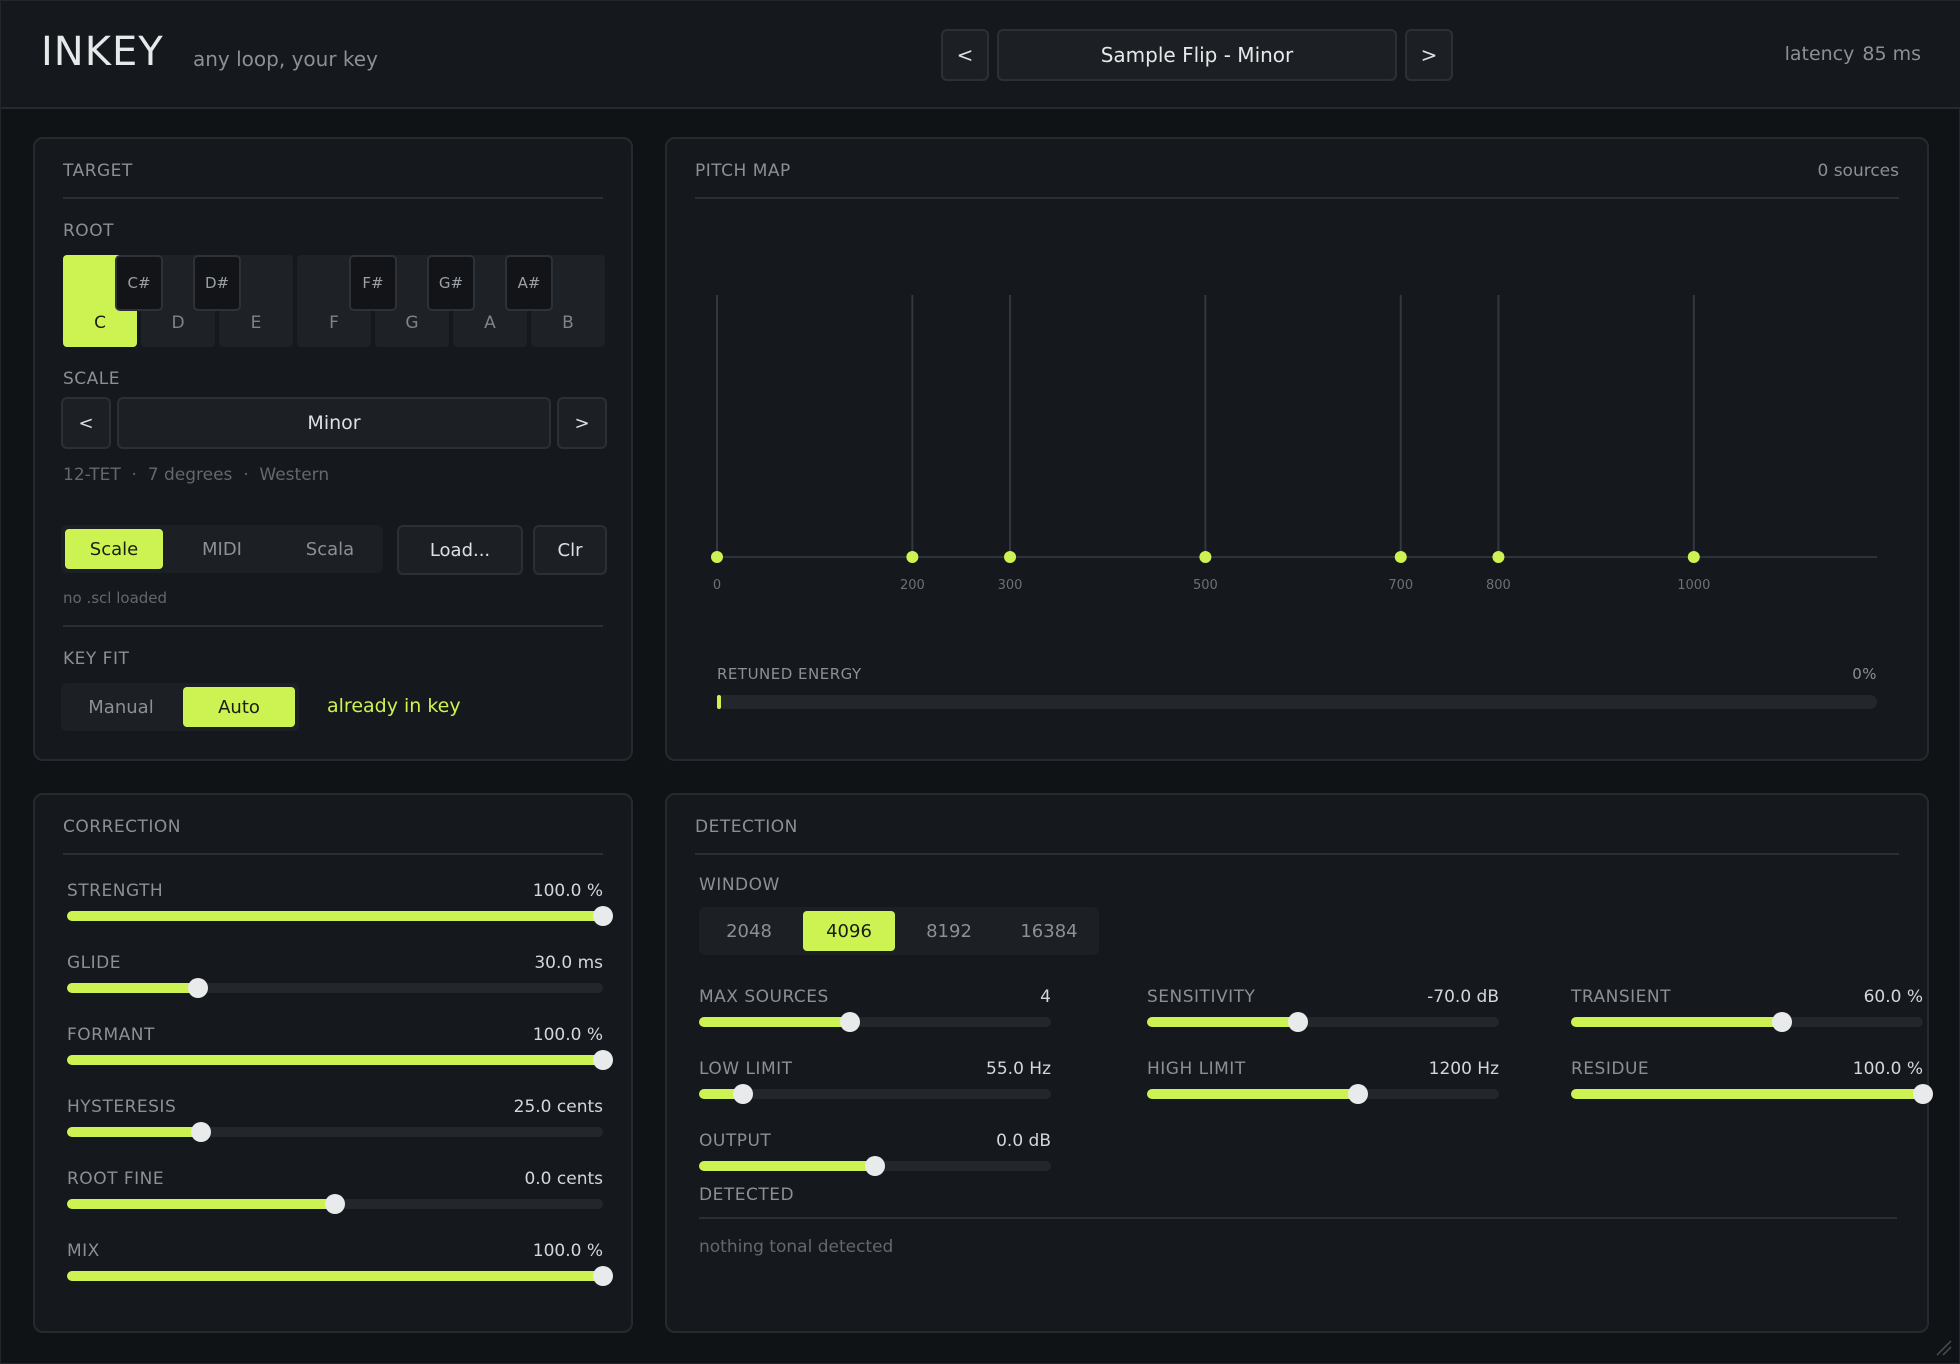  What do you see at coordinates (1752, 1094) in the screenshot?
I see `residue-slider` at bounding box center [1752, 1094].